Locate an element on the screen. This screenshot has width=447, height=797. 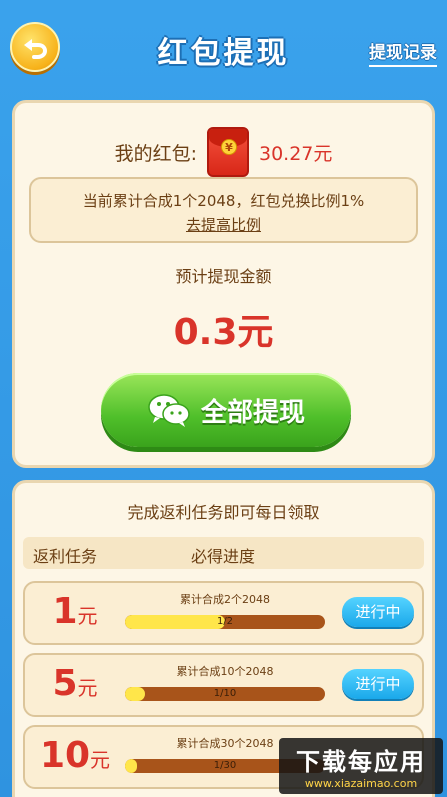
header: 红包提现 提现记录 is located at coordinates (223, 50).